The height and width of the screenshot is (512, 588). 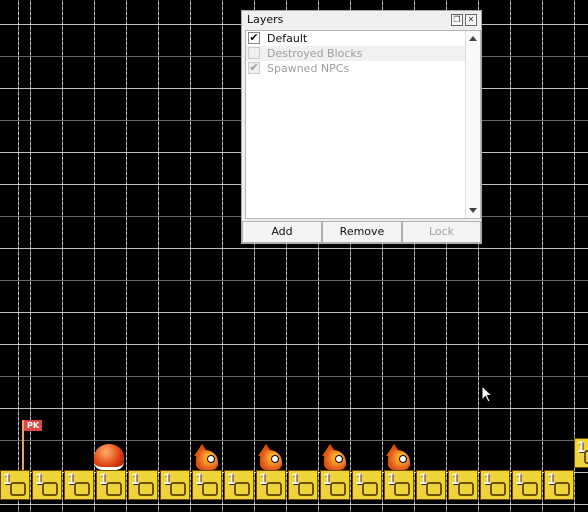 I want to click on restore-icon: ❐, so click(x=457, y=20).